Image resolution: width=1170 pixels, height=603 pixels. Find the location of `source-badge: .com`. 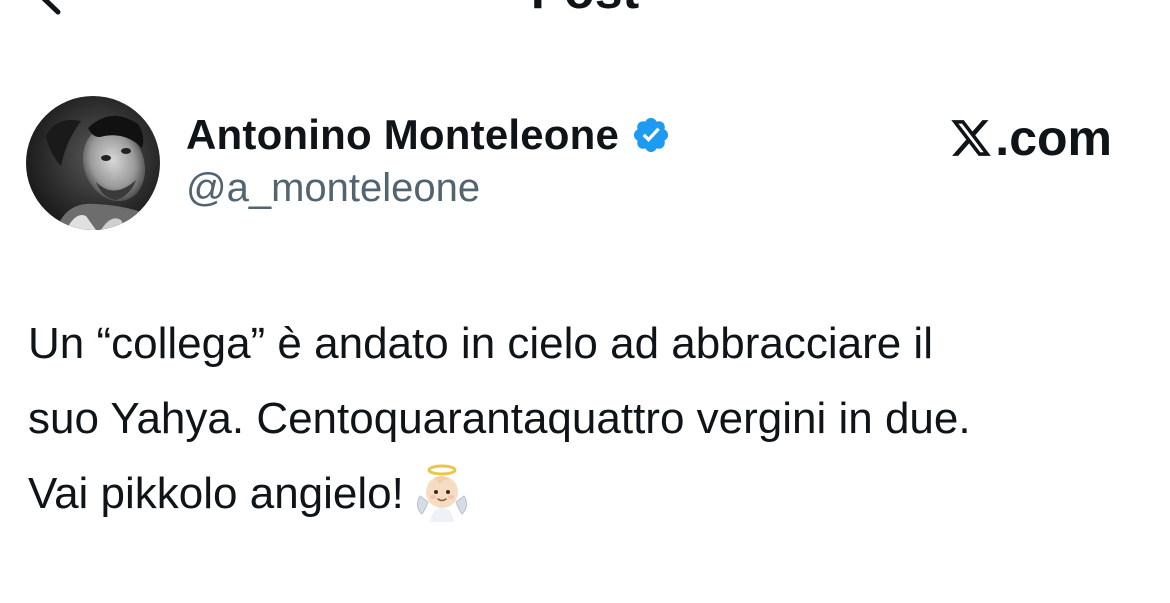

source-badge: .com is located at coordinates (1030, 138).